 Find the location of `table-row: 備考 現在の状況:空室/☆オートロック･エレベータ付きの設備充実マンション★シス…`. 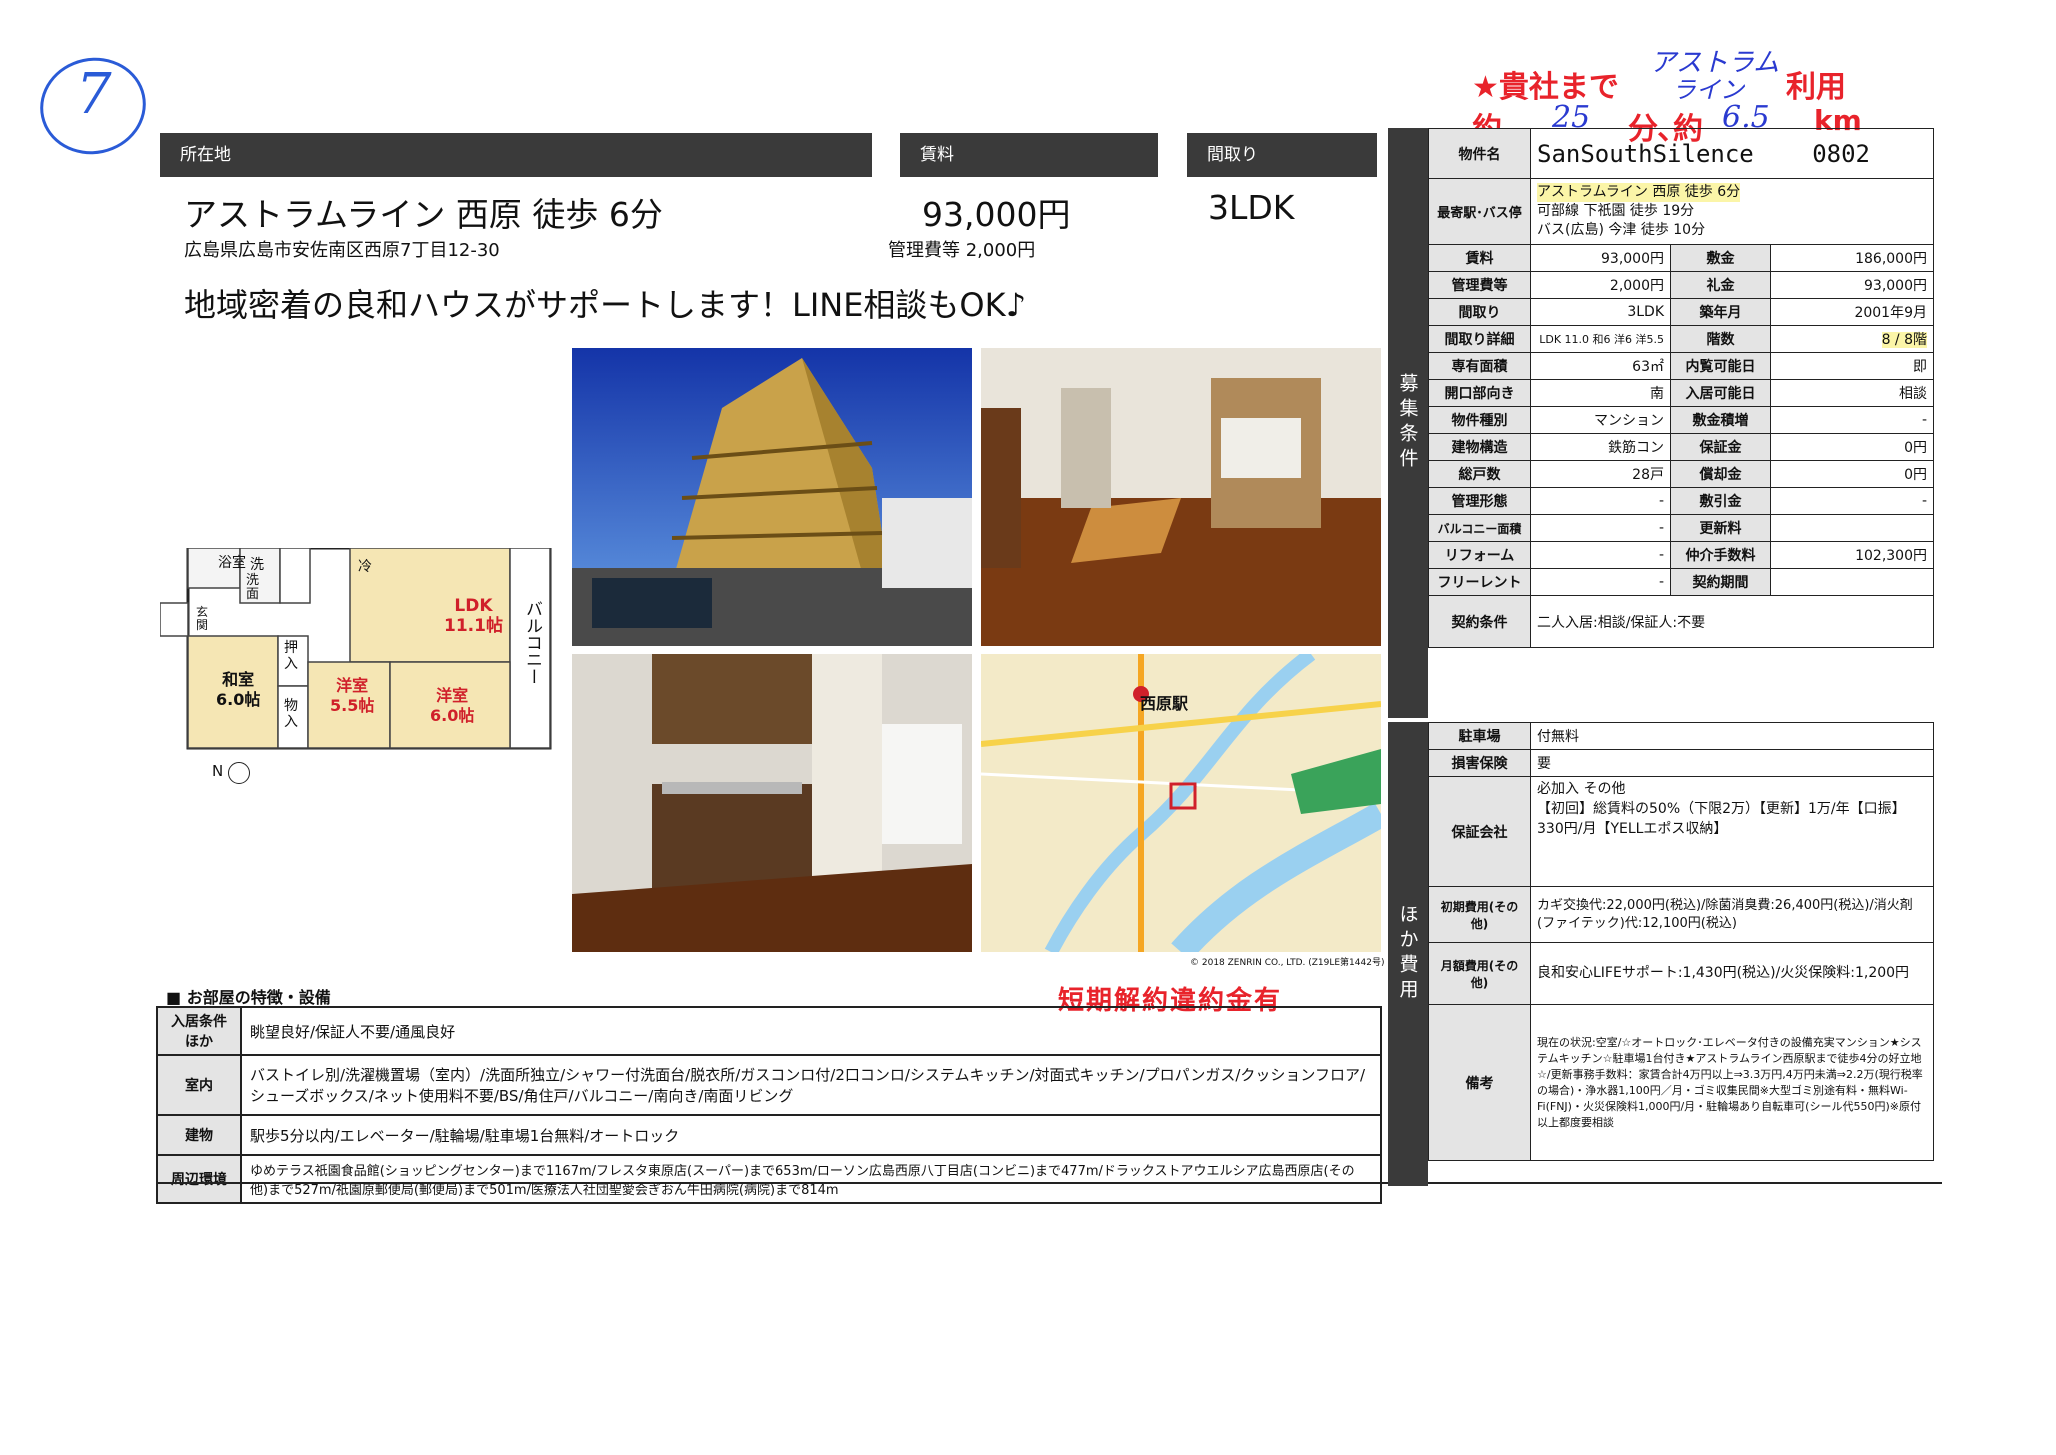

table-row: 備考 現在の状況:空室/☆オートロック･エレベータ付きの設備充実マンション★シス… is located at coordinates (1681, 1082).